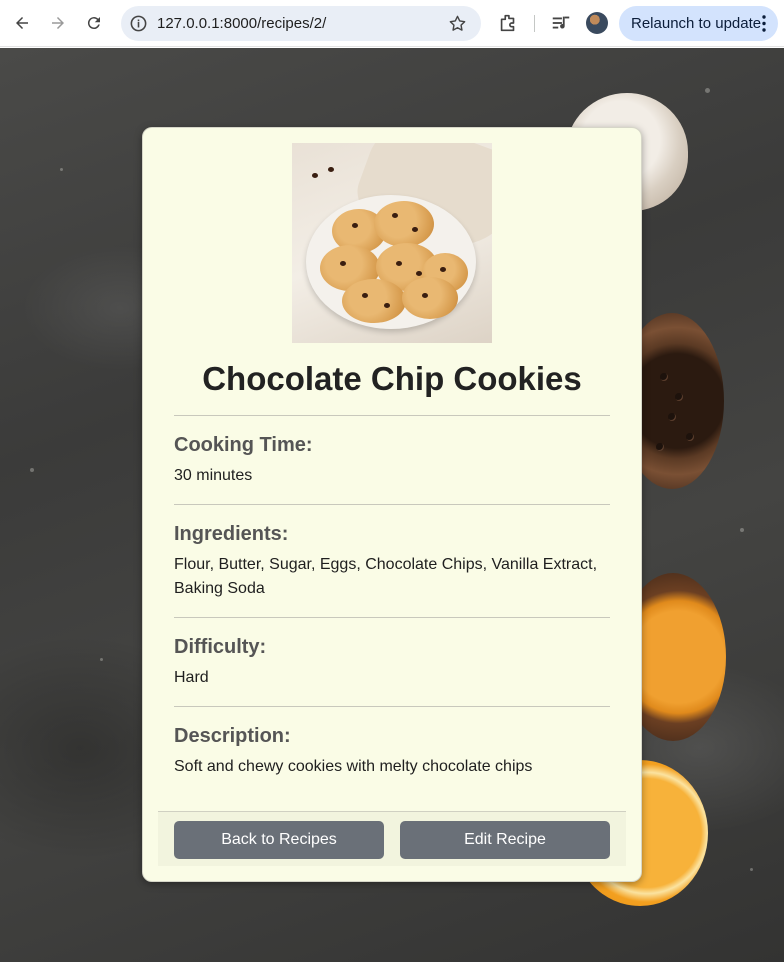 This screenshot has width=784, height=962. I want to click on back-arrow-icon, so click(22, 23).